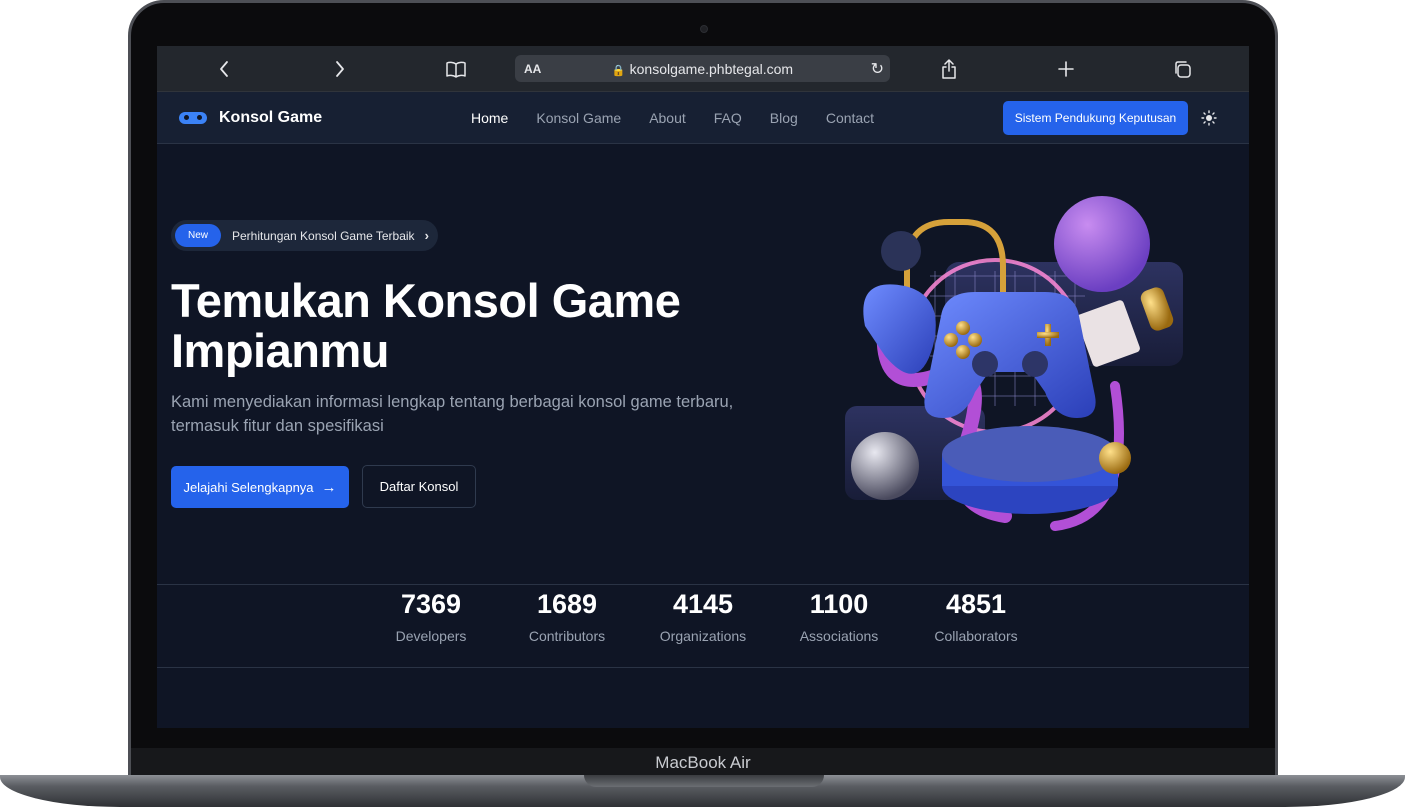  I want to click on device-label: MacBook Air, so click(703, 762).